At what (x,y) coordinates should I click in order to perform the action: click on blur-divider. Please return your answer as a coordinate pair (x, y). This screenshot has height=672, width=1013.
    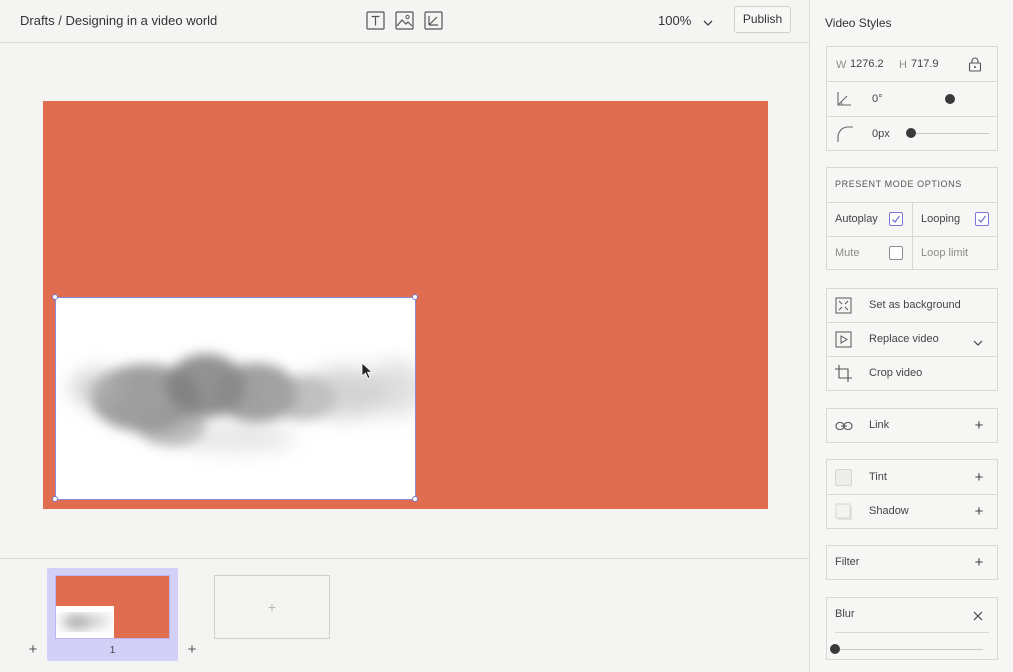
    Looking at the image, I should click on (912, 632).